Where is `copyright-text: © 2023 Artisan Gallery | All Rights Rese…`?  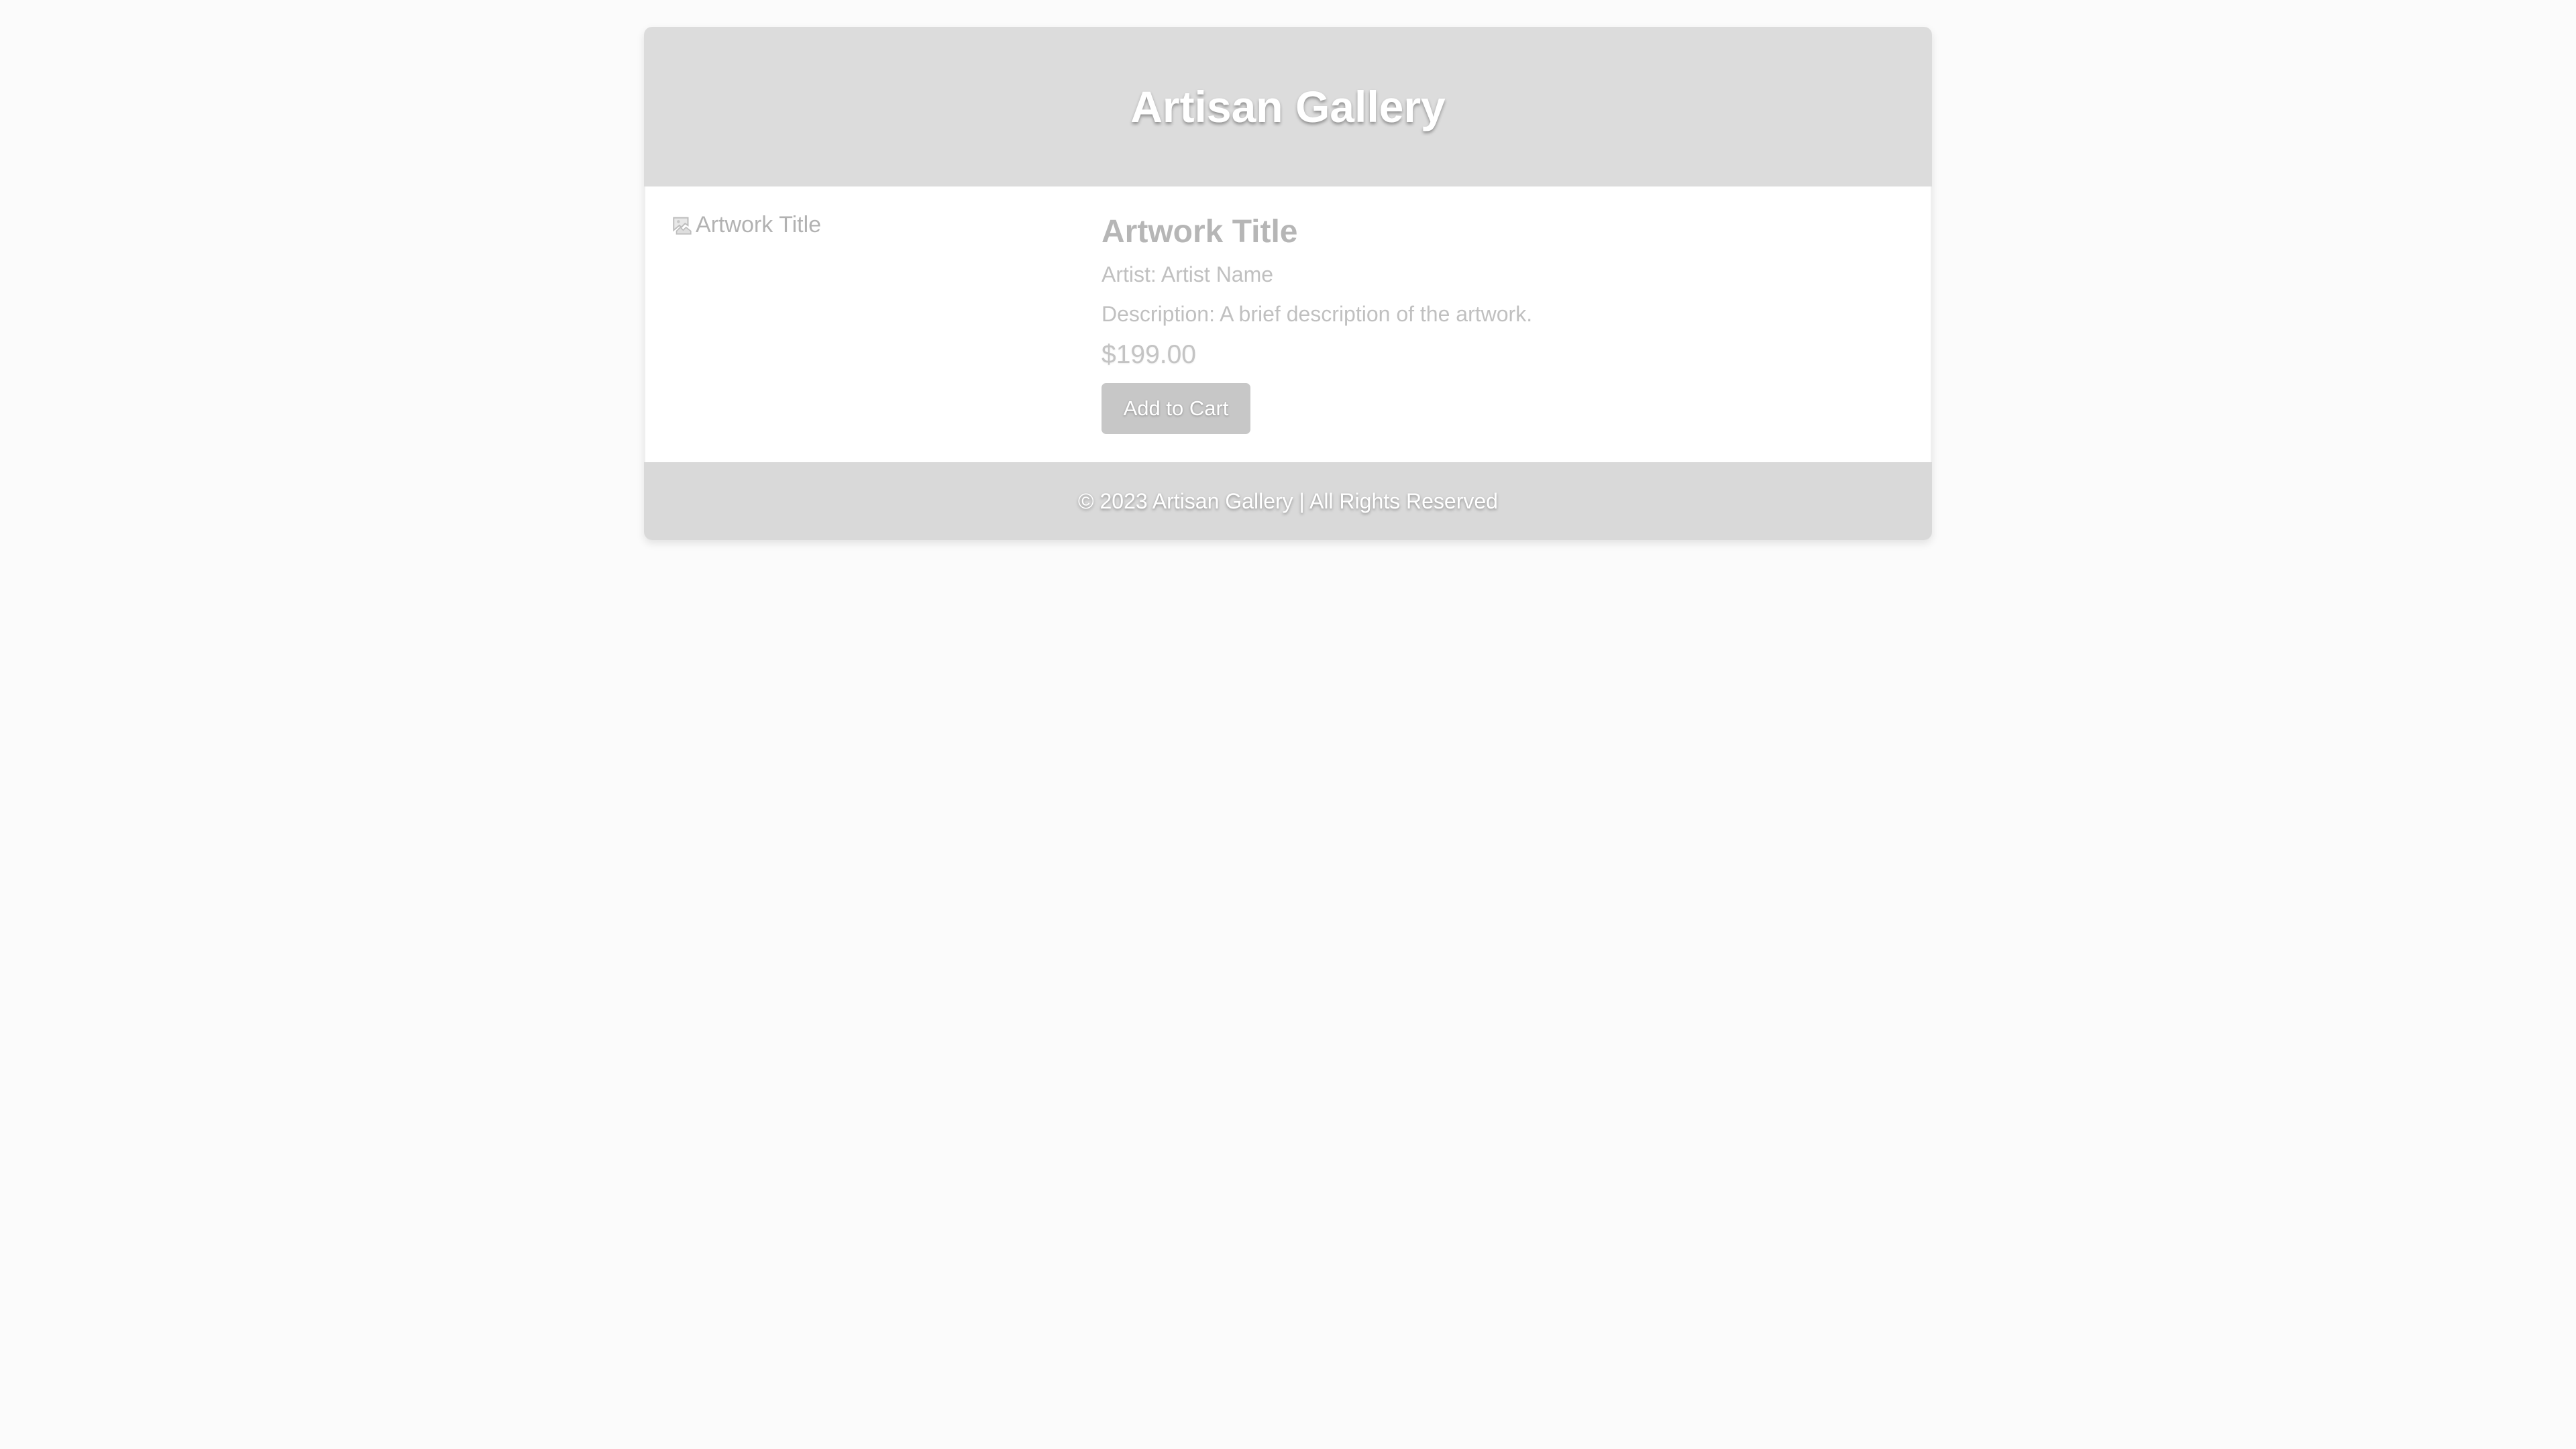
copyright-text: © 2023 Artisan Gallery | All Rights Rese… is located at coordinates (1288, 500).